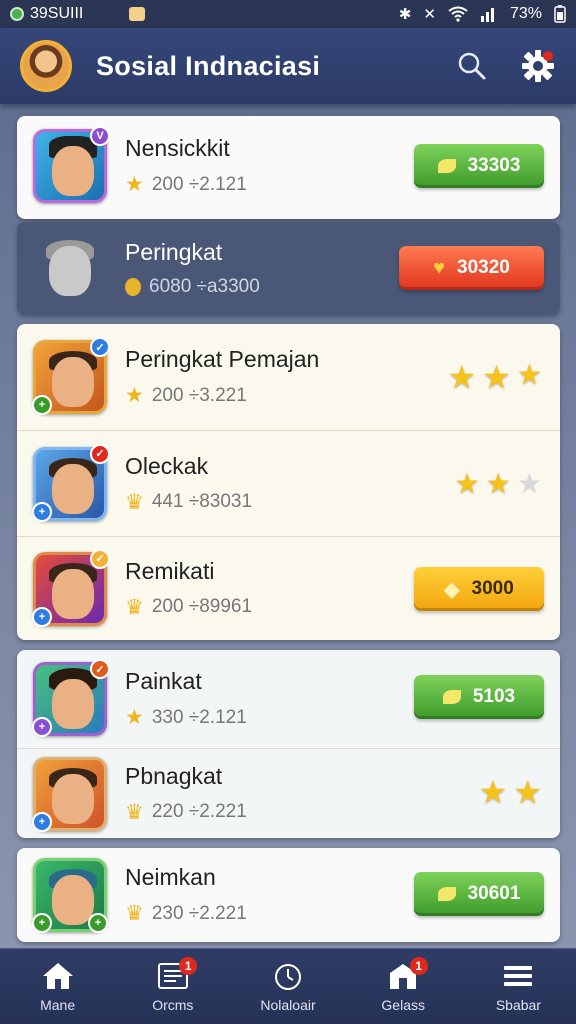 The height and width of the screenshot is (1024, 576). I want to click on player-avatar: + +, so click(70, 895).